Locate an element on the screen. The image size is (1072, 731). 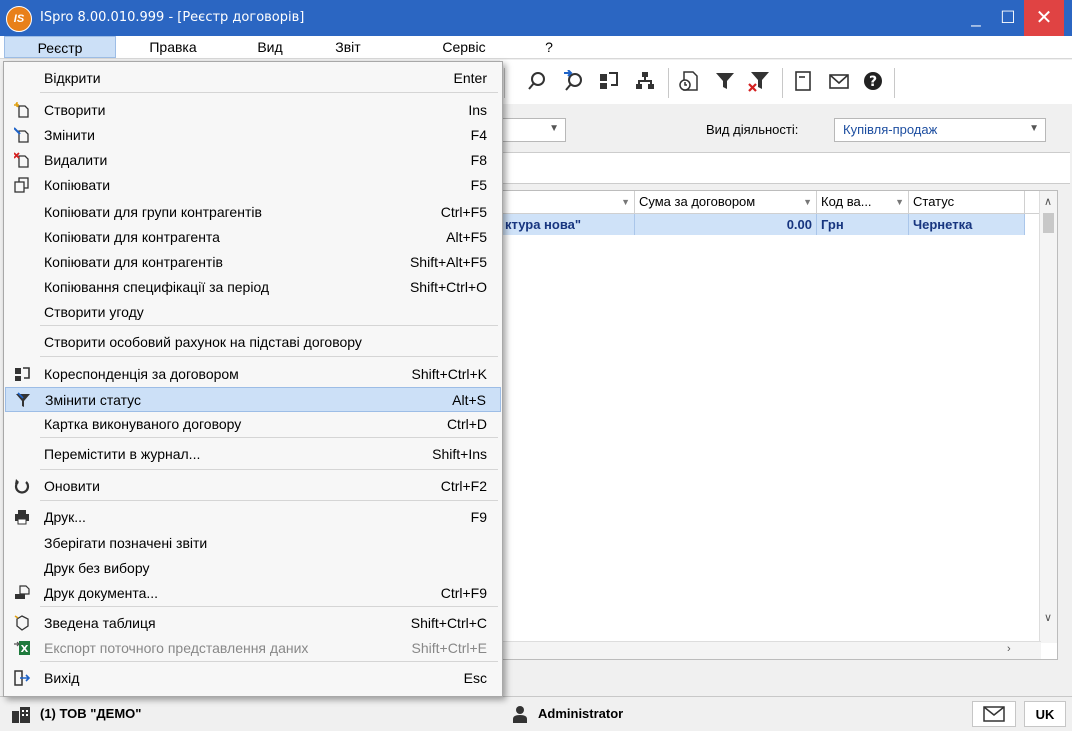
menu-report: Звіт is located at coordinates (348, 47).